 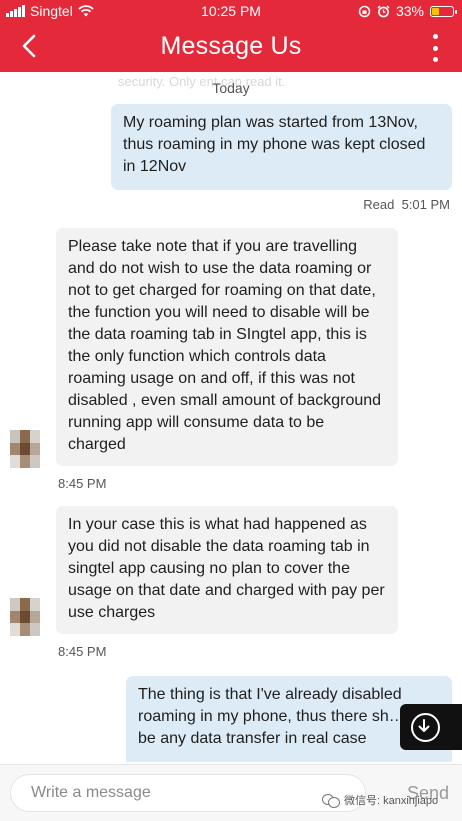 I want to click on read-receipt: Read 5:01 PM, so click(x=406, y=204).